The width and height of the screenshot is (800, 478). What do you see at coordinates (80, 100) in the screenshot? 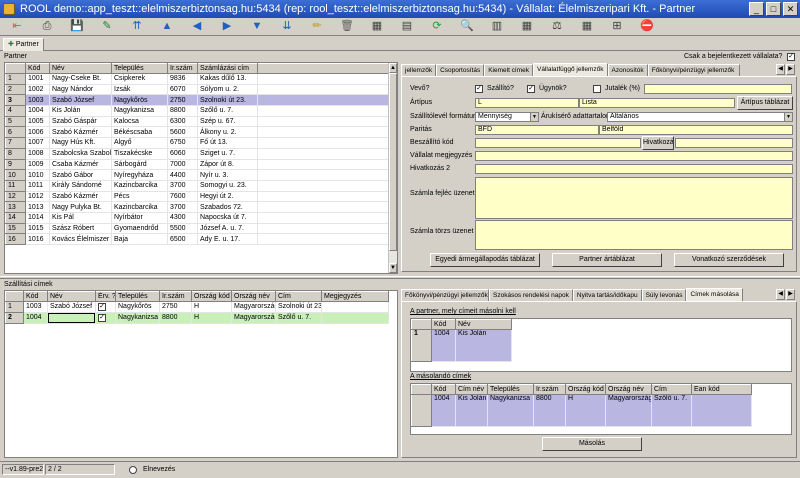
I see `cell-nev: Szabó József` at bounding box center [80, 100].